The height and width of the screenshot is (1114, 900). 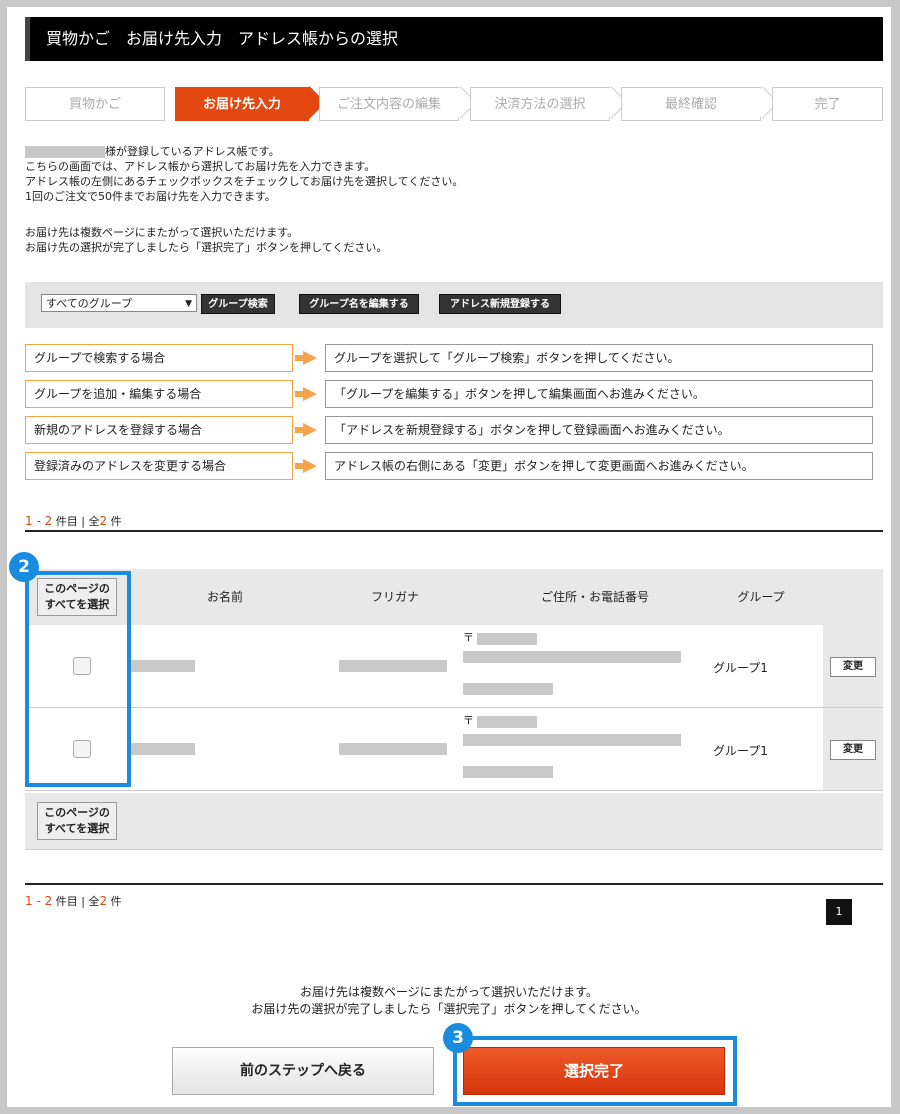 What do you see at coordinates (244, 181) in the screenshot?
I see `intro-line: アドレス帳の左側にあるチェックボックスをチェックしてお届け先を選択してください。` at bounding box center [244, 181].